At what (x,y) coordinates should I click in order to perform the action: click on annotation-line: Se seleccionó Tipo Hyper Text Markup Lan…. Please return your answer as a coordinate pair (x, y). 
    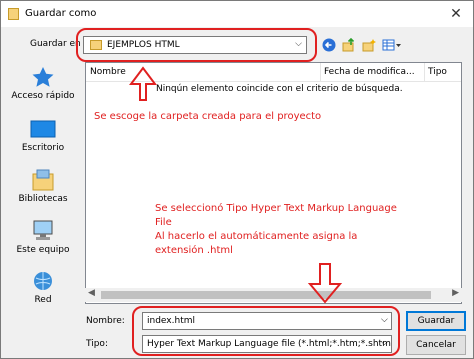
    Looking at the image, I should click on (276, 208).